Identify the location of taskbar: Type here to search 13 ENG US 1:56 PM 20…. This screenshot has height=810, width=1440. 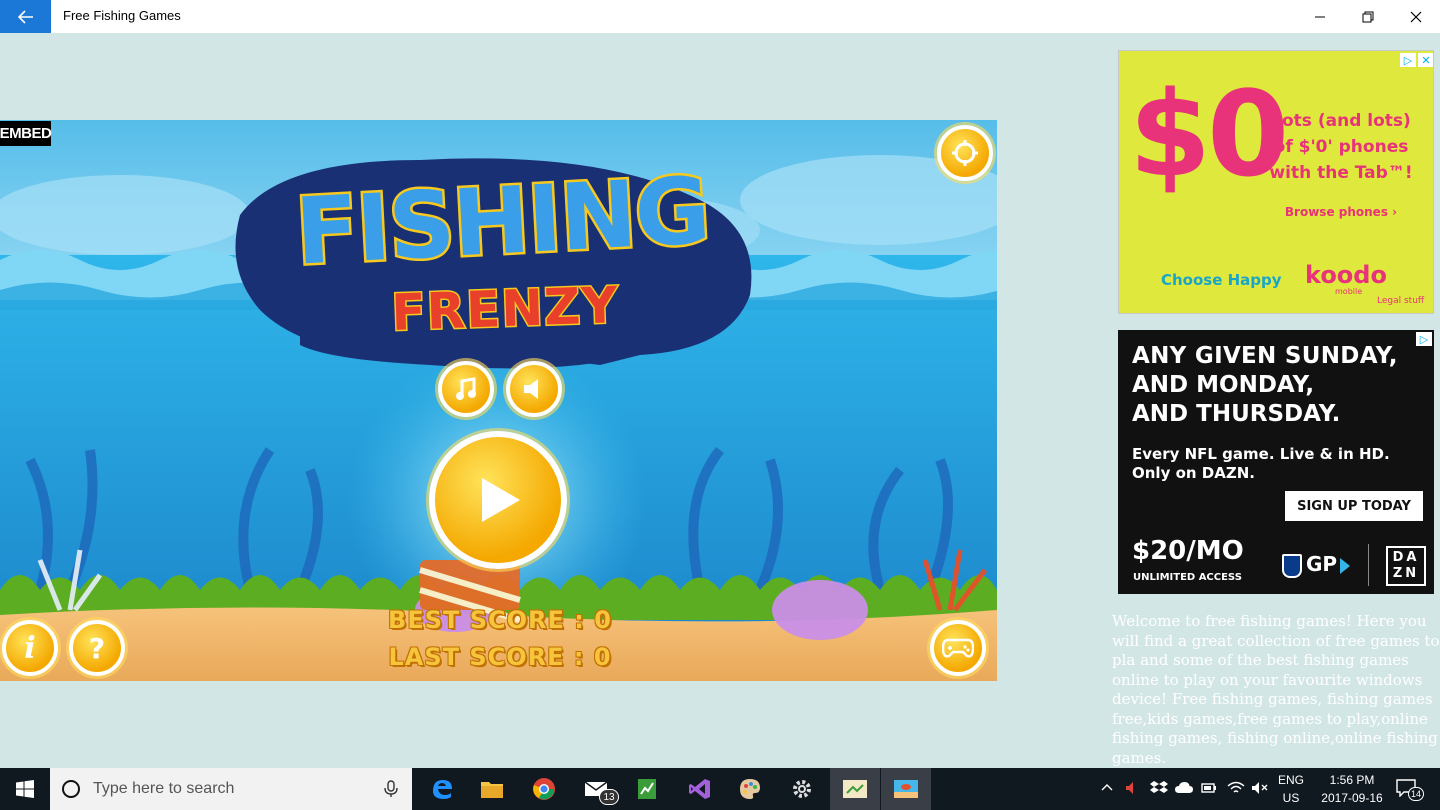
(720, 789).